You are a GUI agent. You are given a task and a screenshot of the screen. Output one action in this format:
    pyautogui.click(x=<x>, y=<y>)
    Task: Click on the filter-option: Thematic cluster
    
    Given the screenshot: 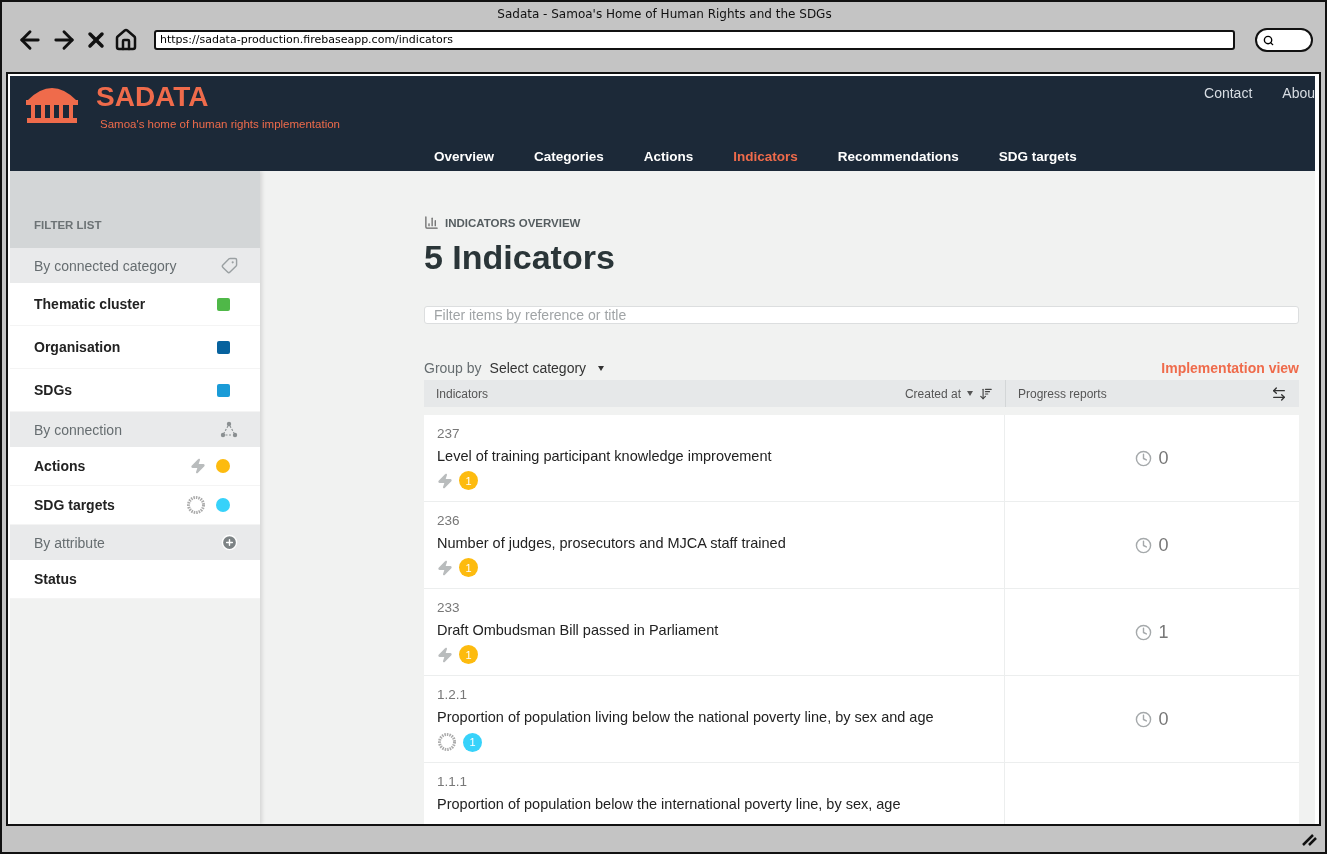 What is the action you would take?
    pyautogui.click(x=135, y=304)
    